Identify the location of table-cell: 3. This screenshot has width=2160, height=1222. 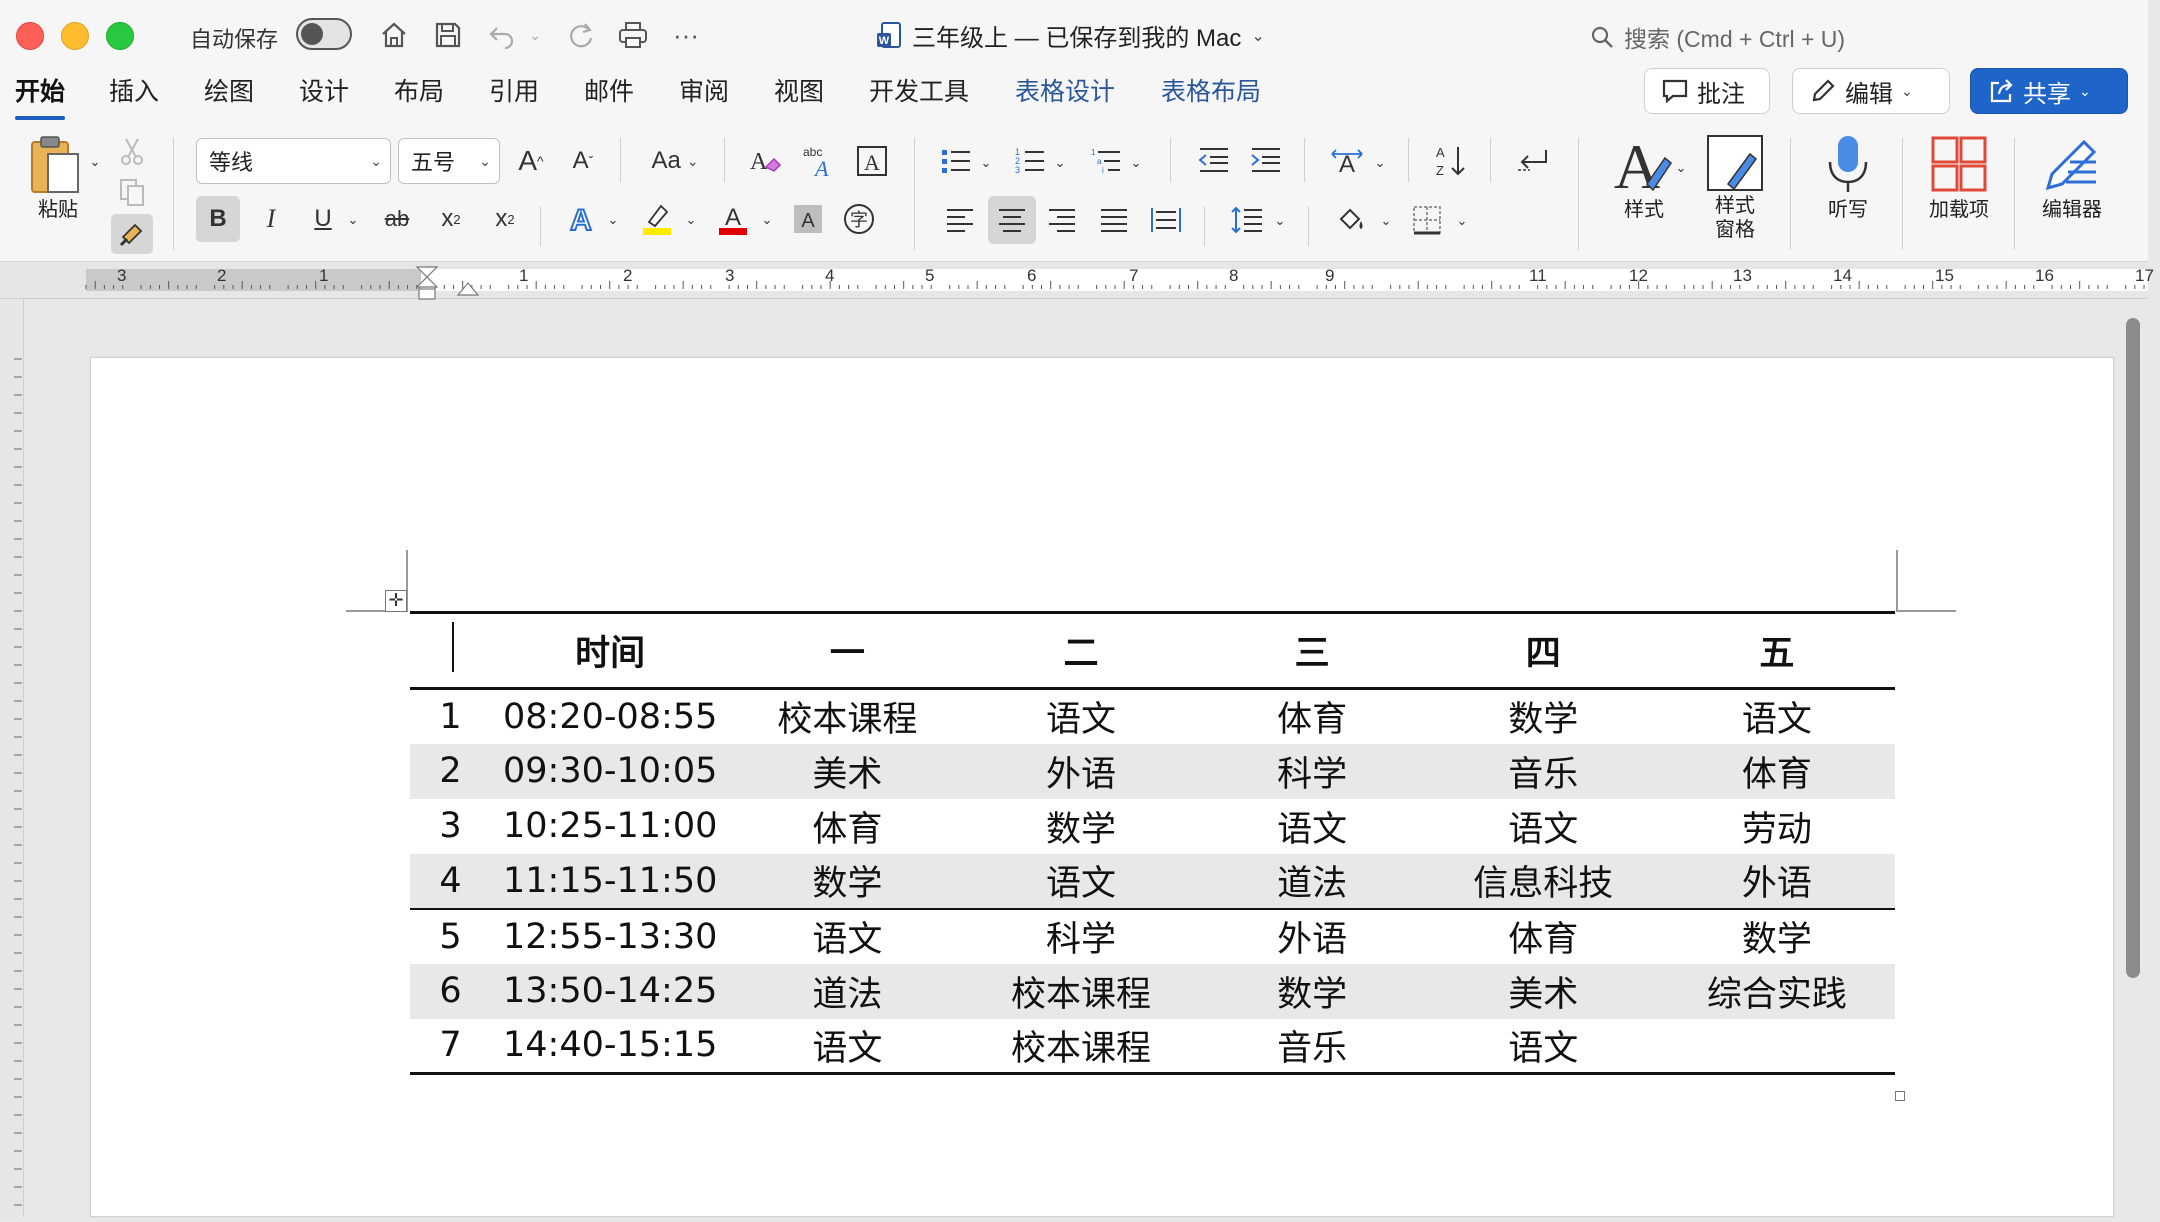
(450, 826).